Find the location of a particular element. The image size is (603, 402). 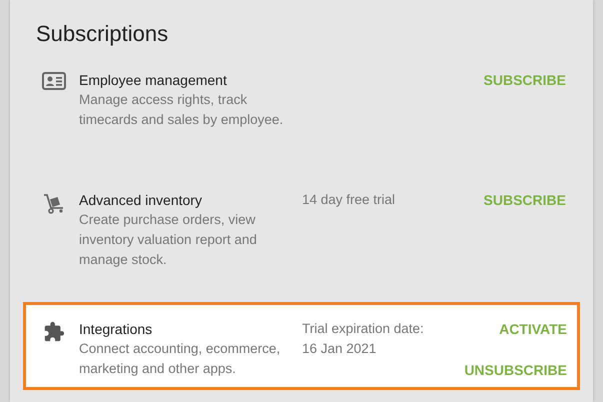

subscription-name: Employee management is located at coordinates (153, 80).